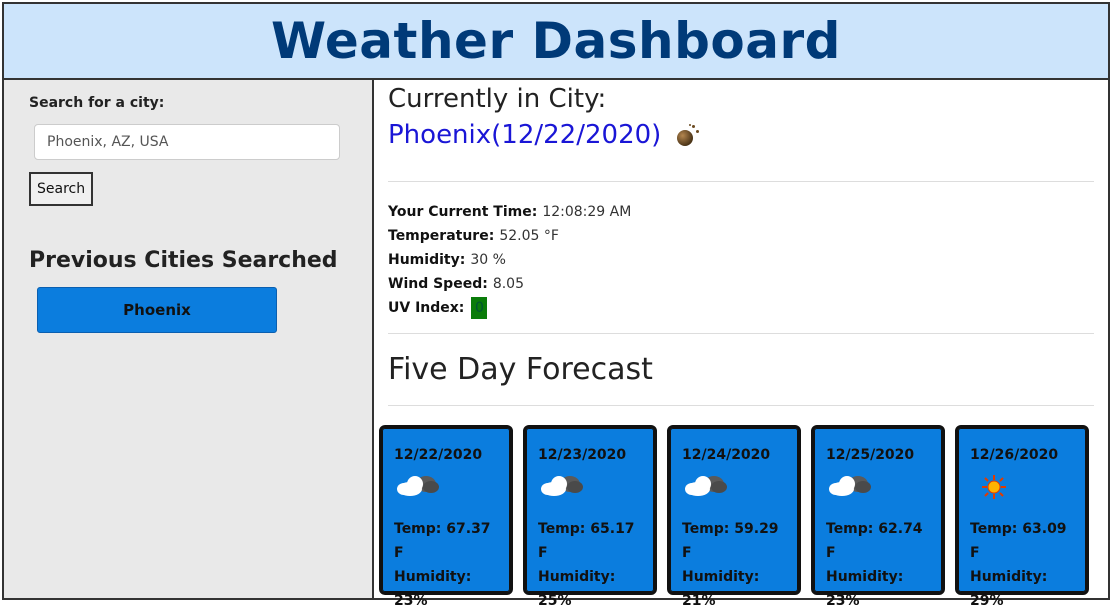 This screenshot has width=1114, height=613. Describe the element at coordinates (587, 212) in the screenshot. I see `time-value: 12:08:29 AM` at that location.